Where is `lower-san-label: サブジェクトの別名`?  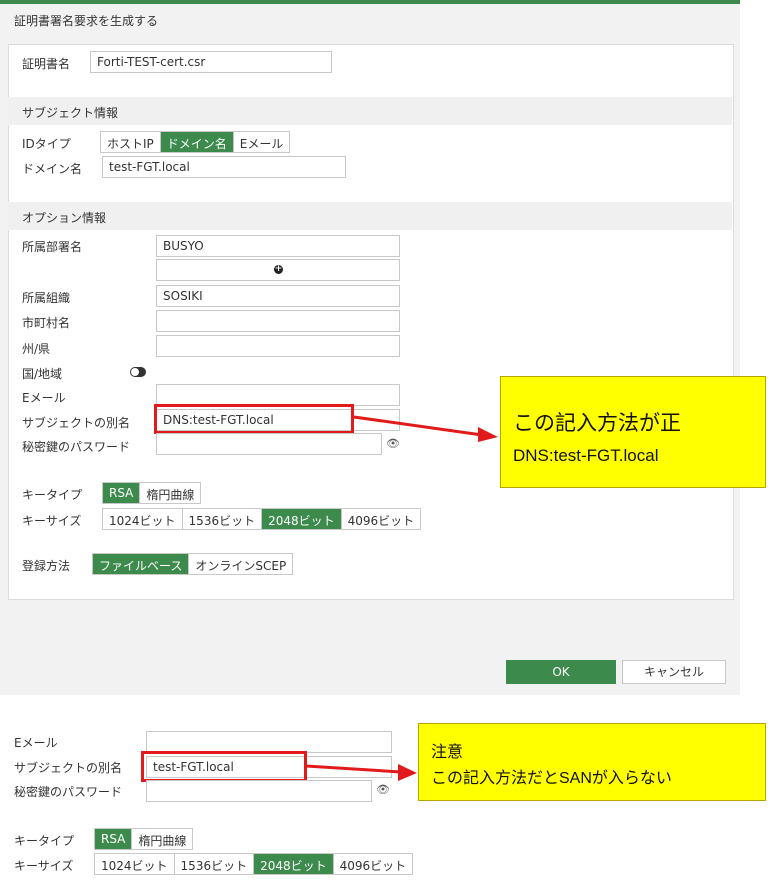 lower-san-label: サブジェクトの別名 is located at coordinates (68, 768).